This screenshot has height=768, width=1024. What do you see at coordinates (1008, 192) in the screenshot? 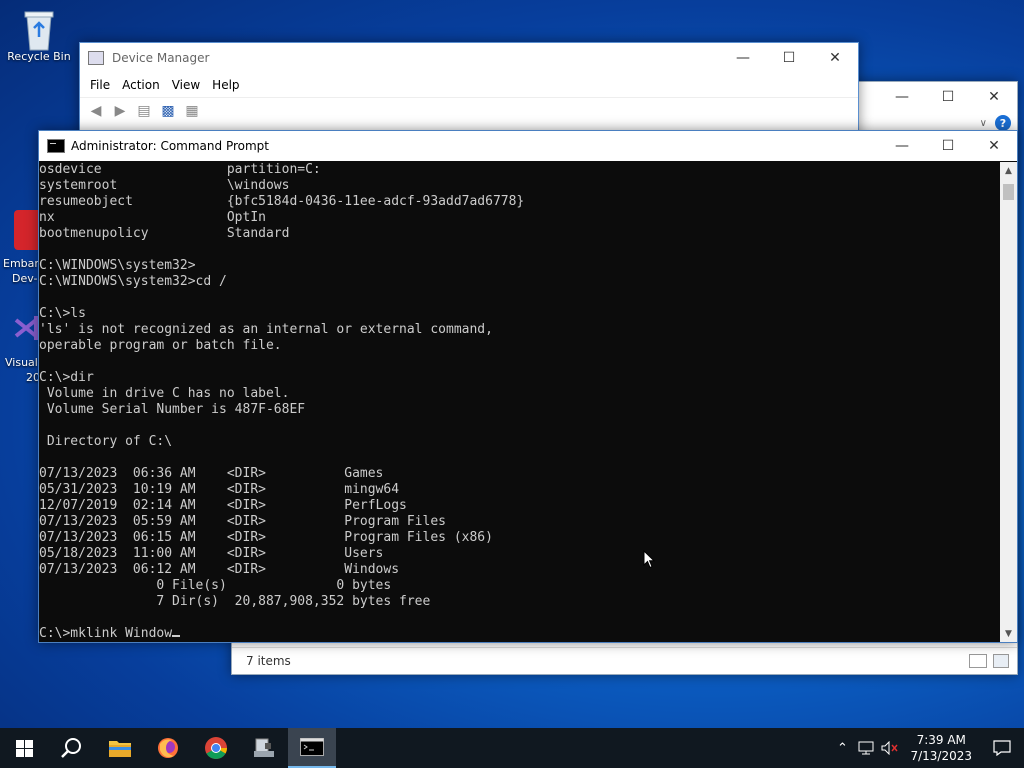
I see `scroll-thumb` at bounding box center [1008, 192].